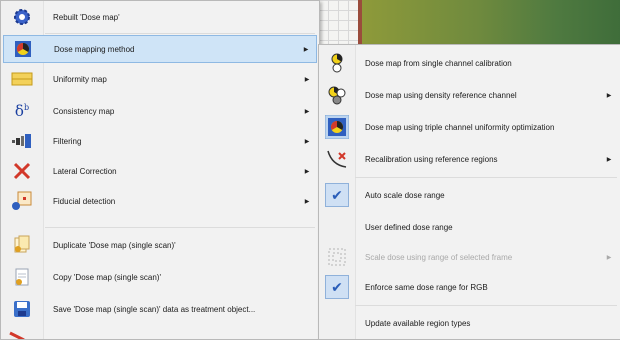  What do you see at coordinates (337, 159) in the screenshot?
I see `recalibration-icon` at bounding box center [337, 159].